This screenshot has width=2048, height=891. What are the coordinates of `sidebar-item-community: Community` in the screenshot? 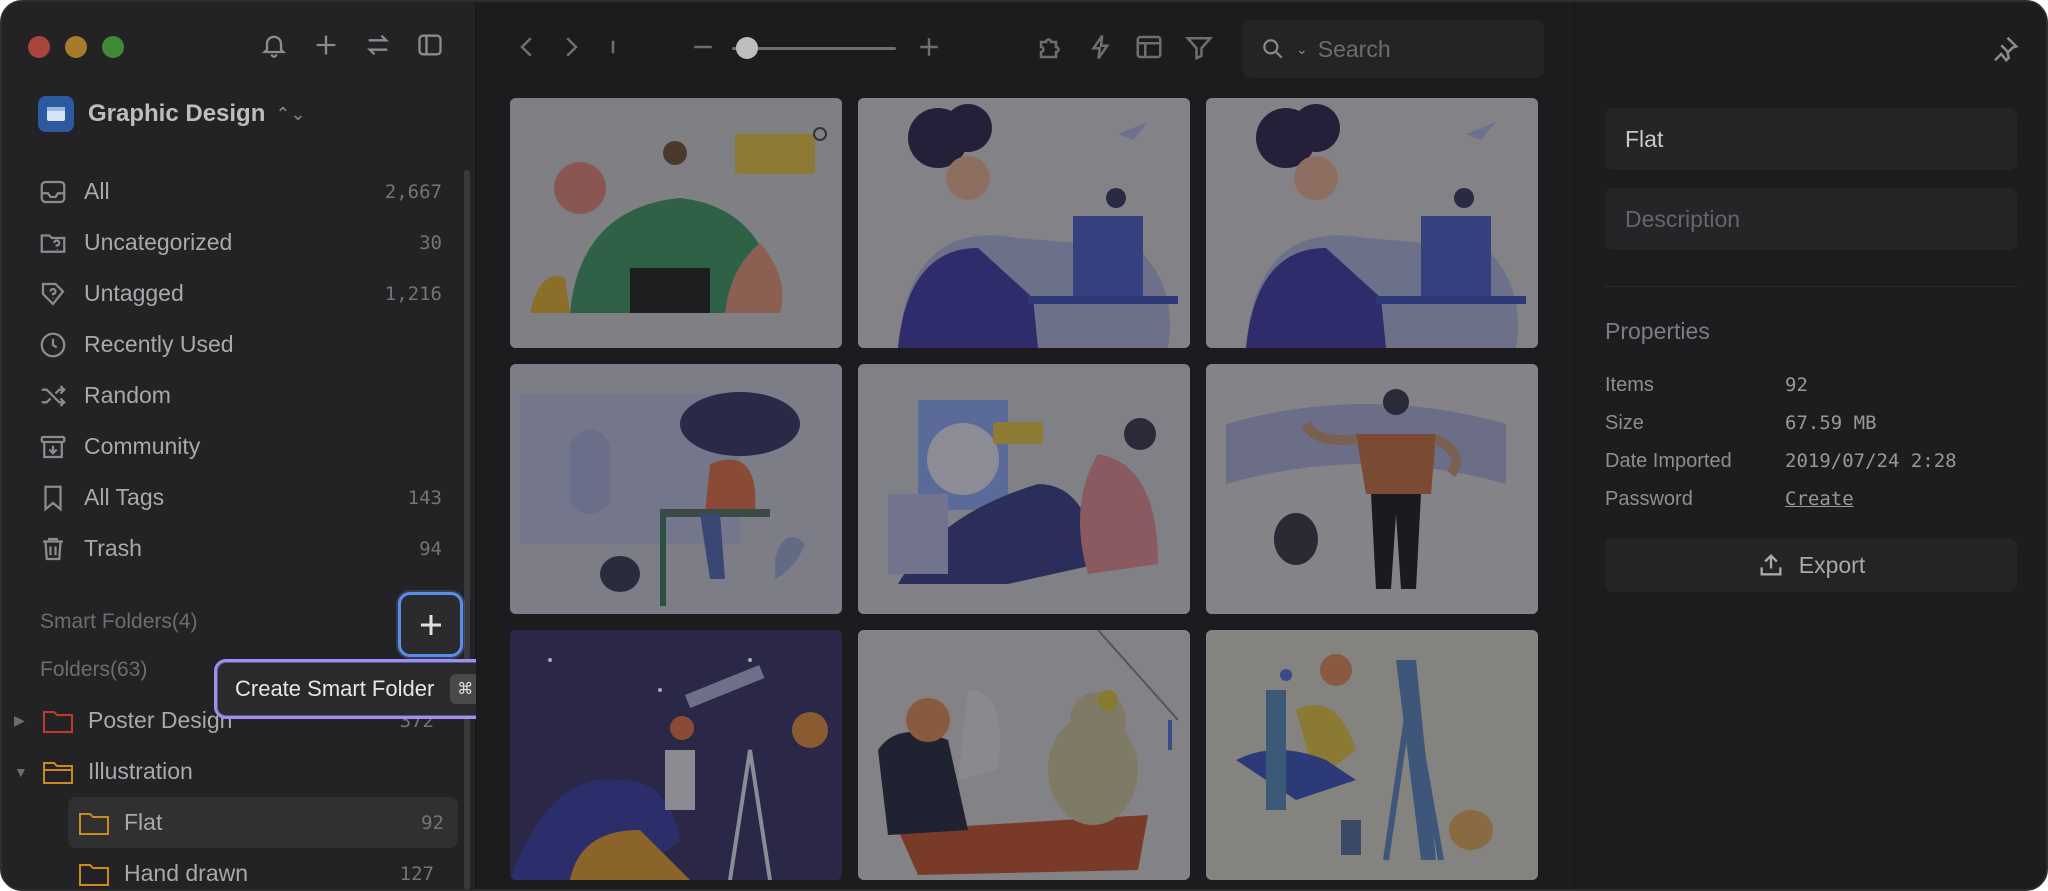 It's located at (240, 446).